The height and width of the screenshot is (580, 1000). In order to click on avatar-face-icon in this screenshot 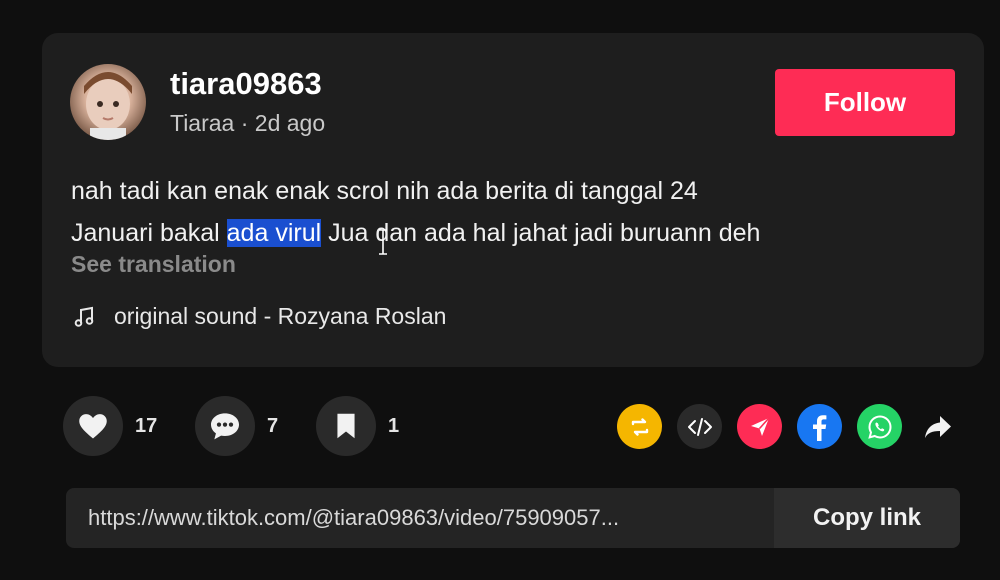, I will do `click(108, 106)`.